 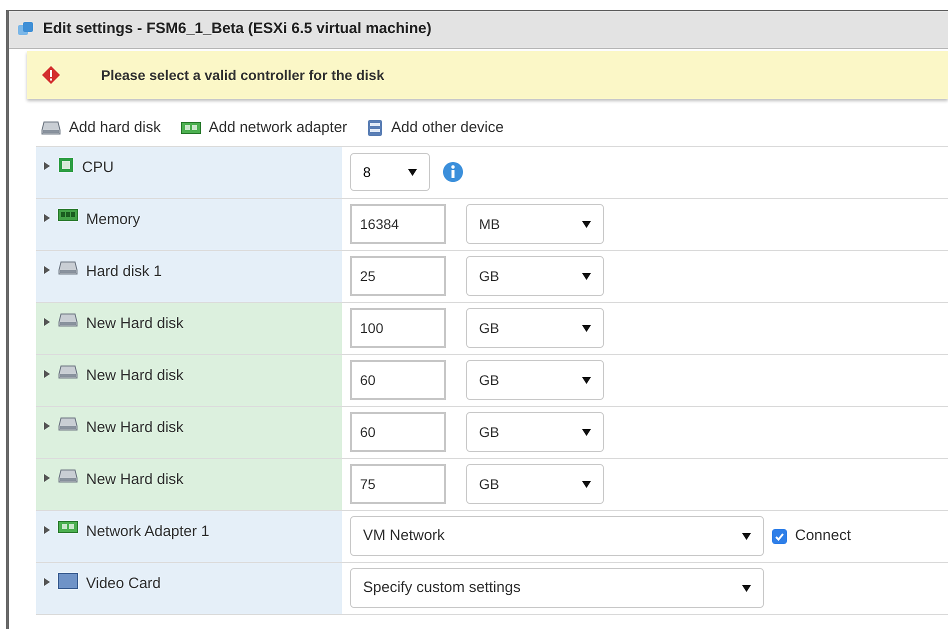 What do you see at coordinates (442, 588) in the screenshot?
I see `select-value: Specify custom settings` at bounding box center [442, 588].